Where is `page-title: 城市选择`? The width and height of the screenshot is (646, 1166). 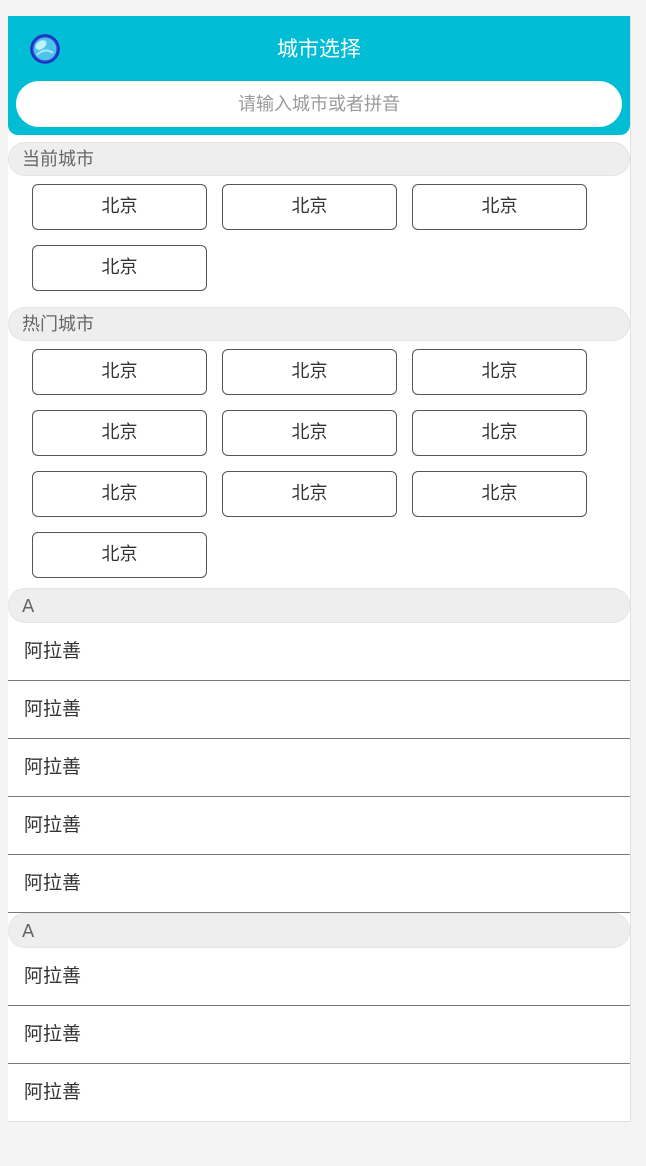 page-title: 城市选择 is located at coordinates (319, 49).